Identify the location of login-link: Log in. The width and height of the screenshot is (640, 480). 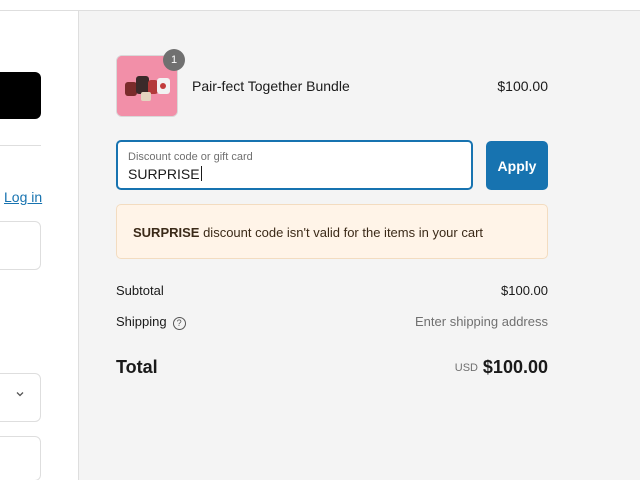
(23, 197).